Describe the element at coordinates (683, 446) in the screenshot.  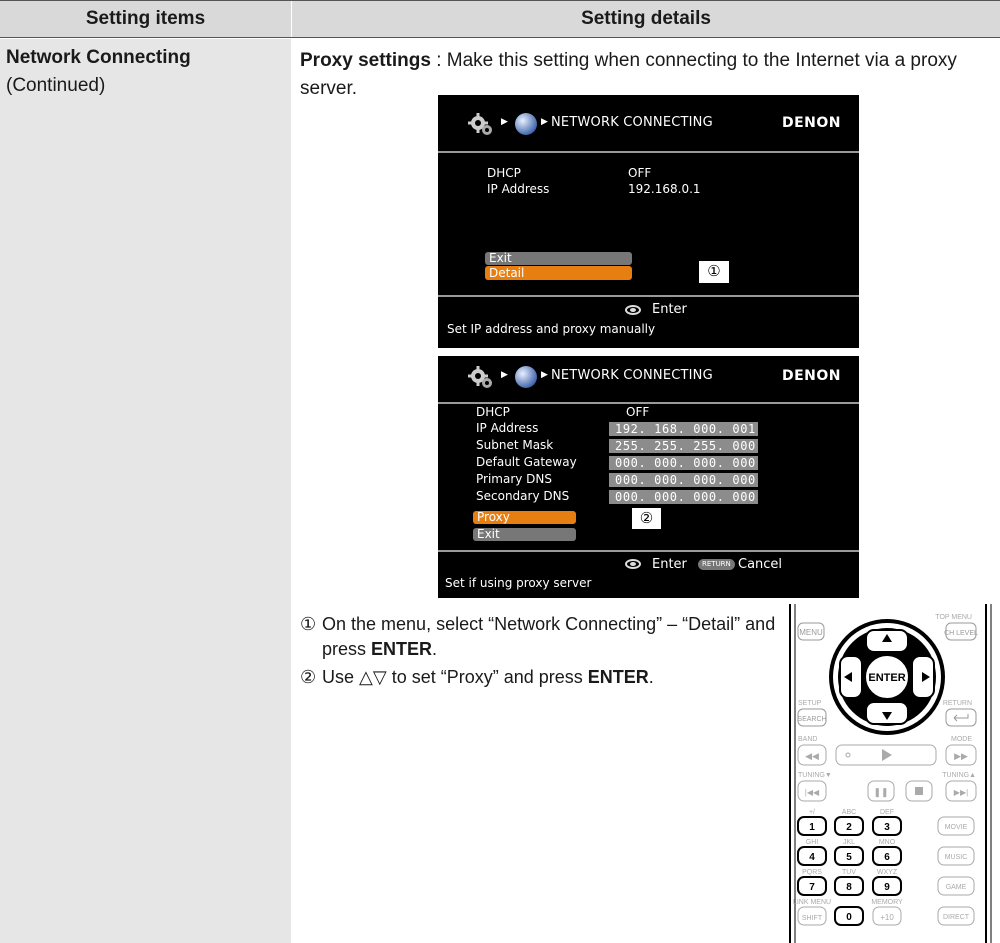
I see `subnet-mask-field: 255. 255. 255. 000` at that location.